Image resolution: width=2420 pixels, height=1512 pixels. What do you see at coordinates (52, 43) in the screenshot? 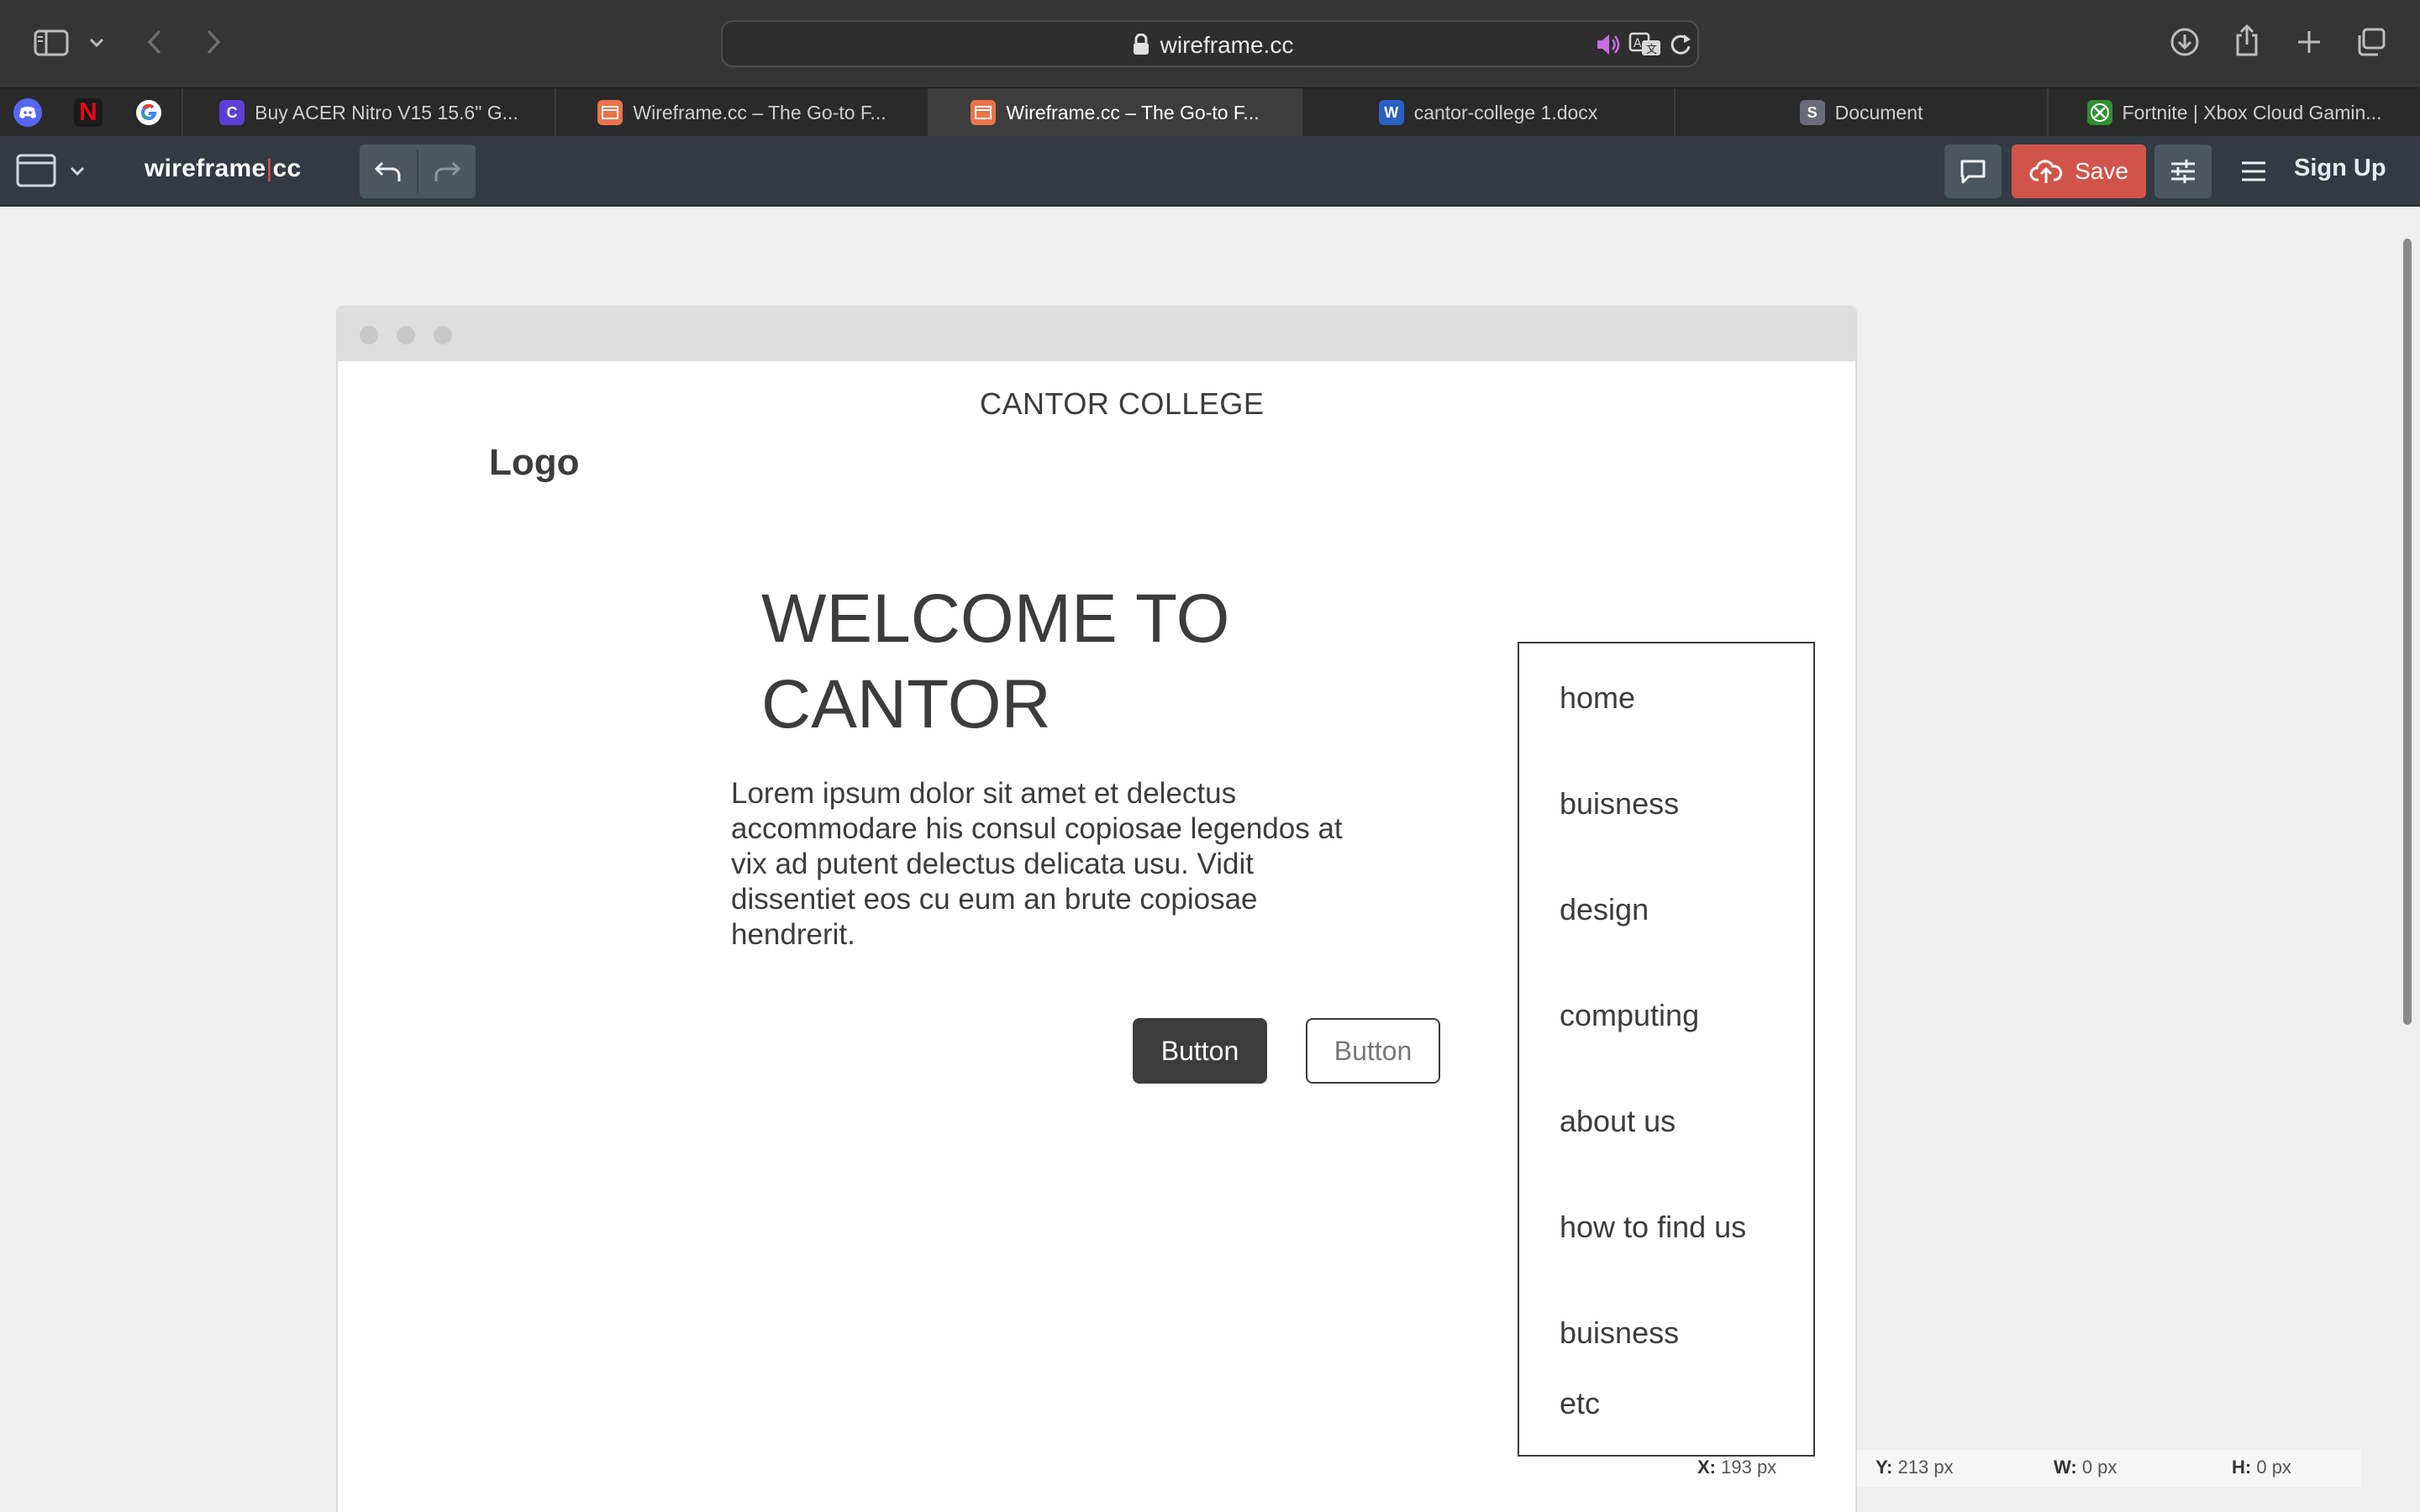
I see `sidebar-toggle-icon` at bounding box center [52, 43].